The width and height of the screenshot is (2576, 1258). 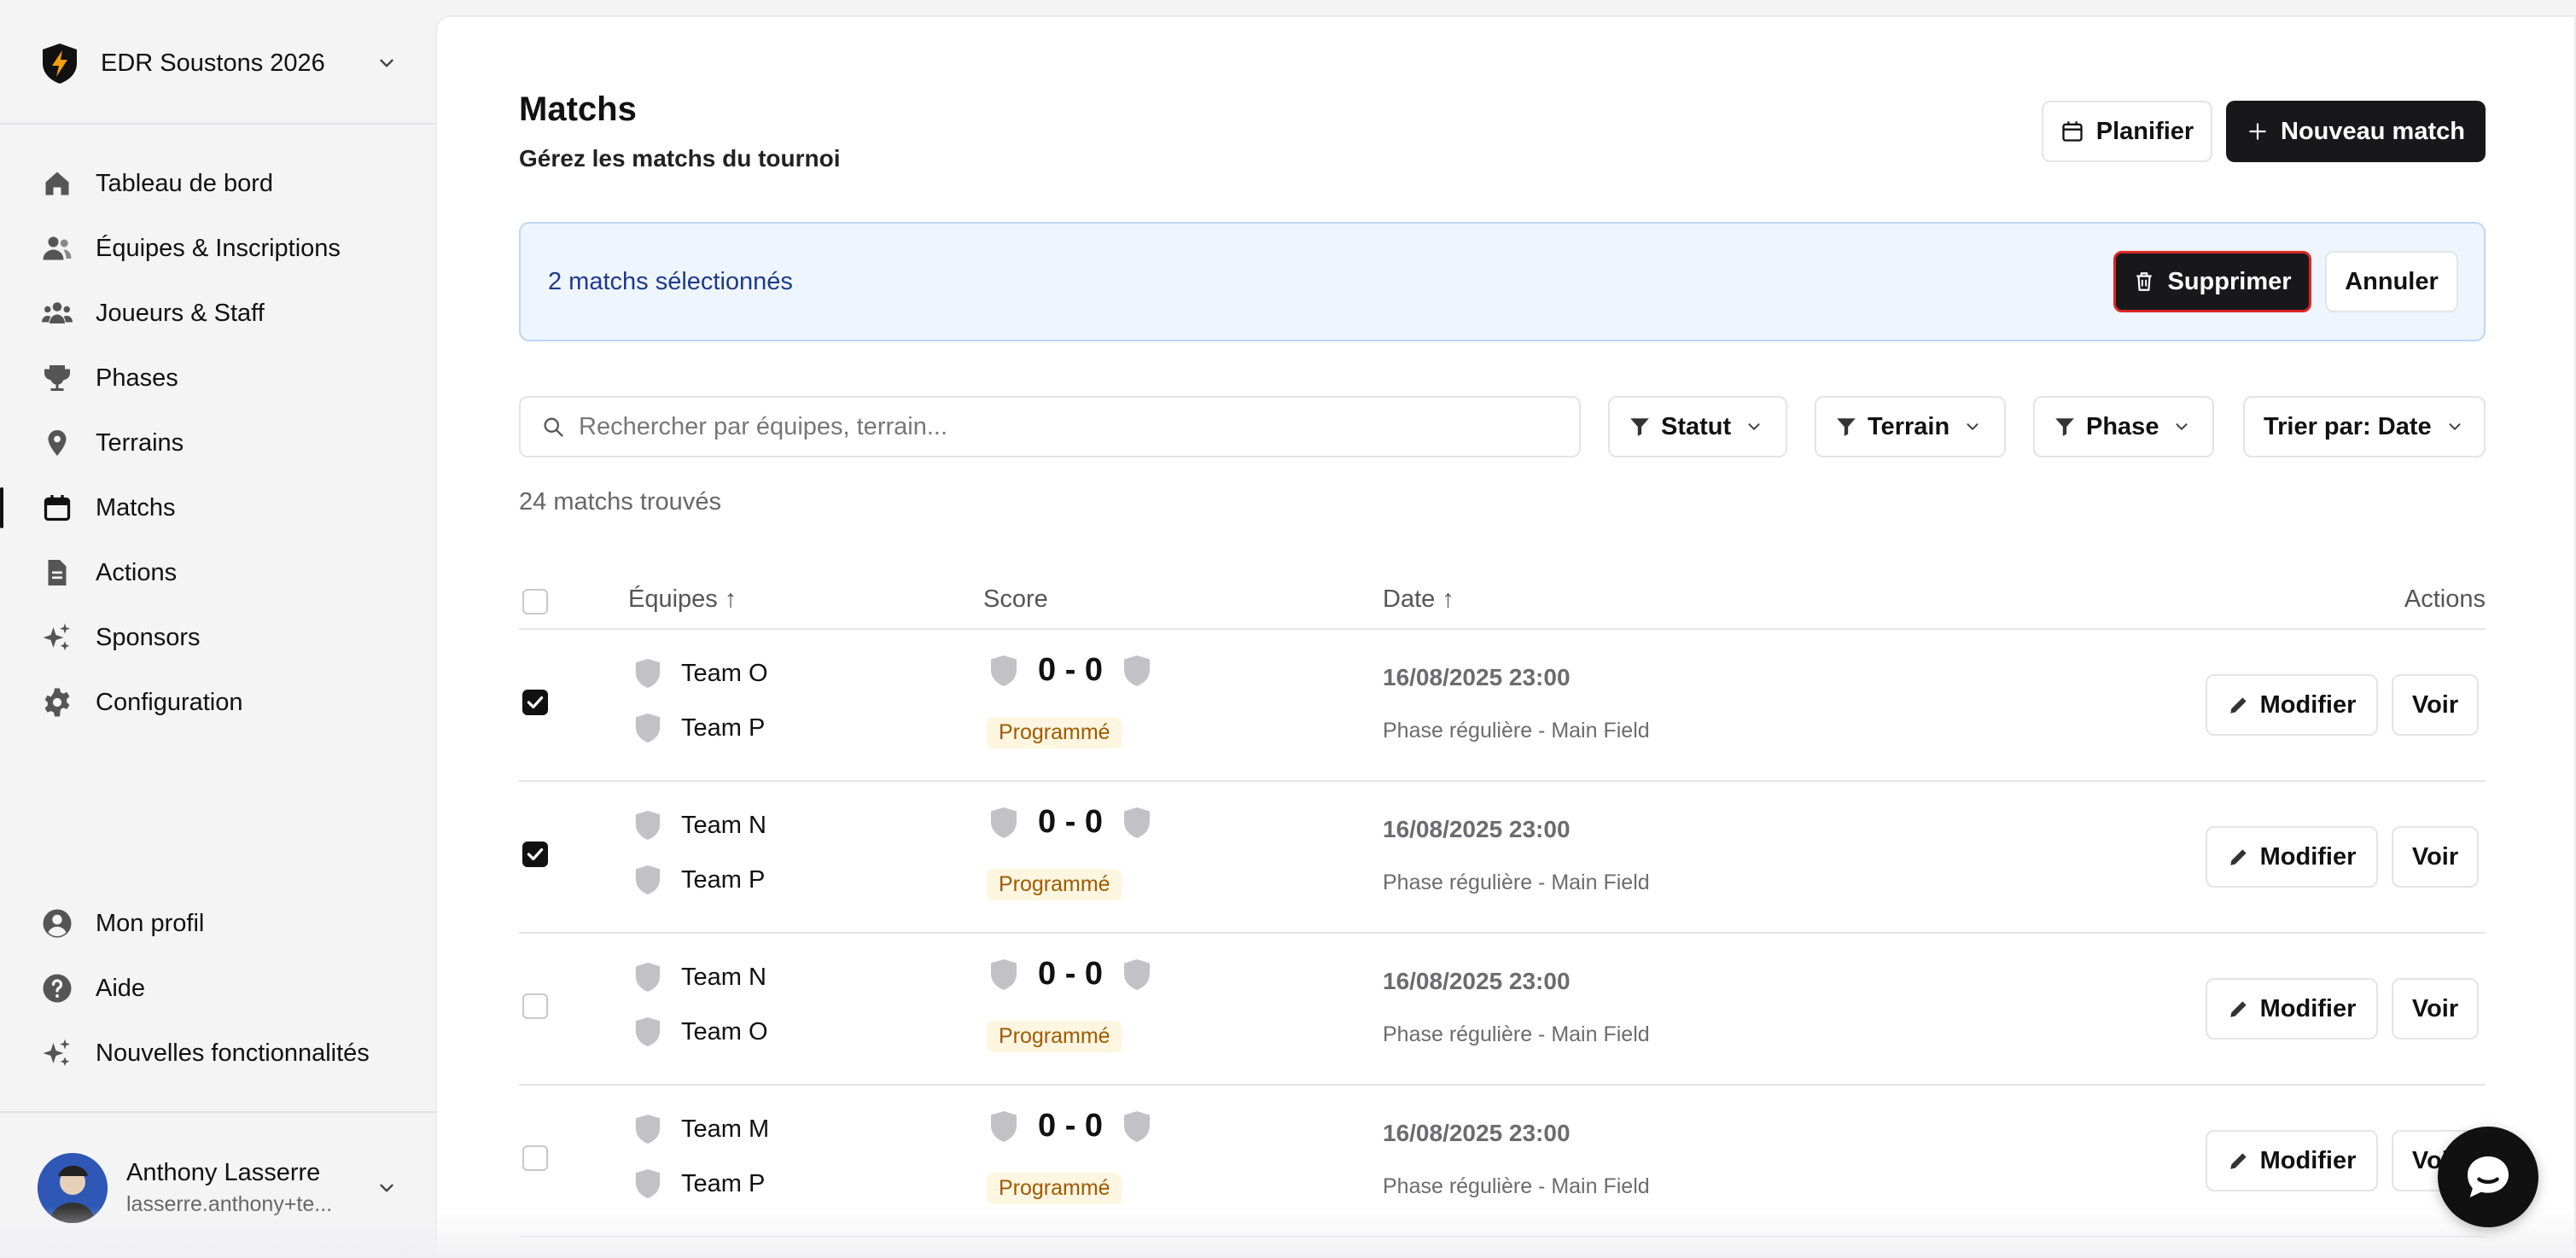 I want to click on check-icon, so click(x=535, y=854).